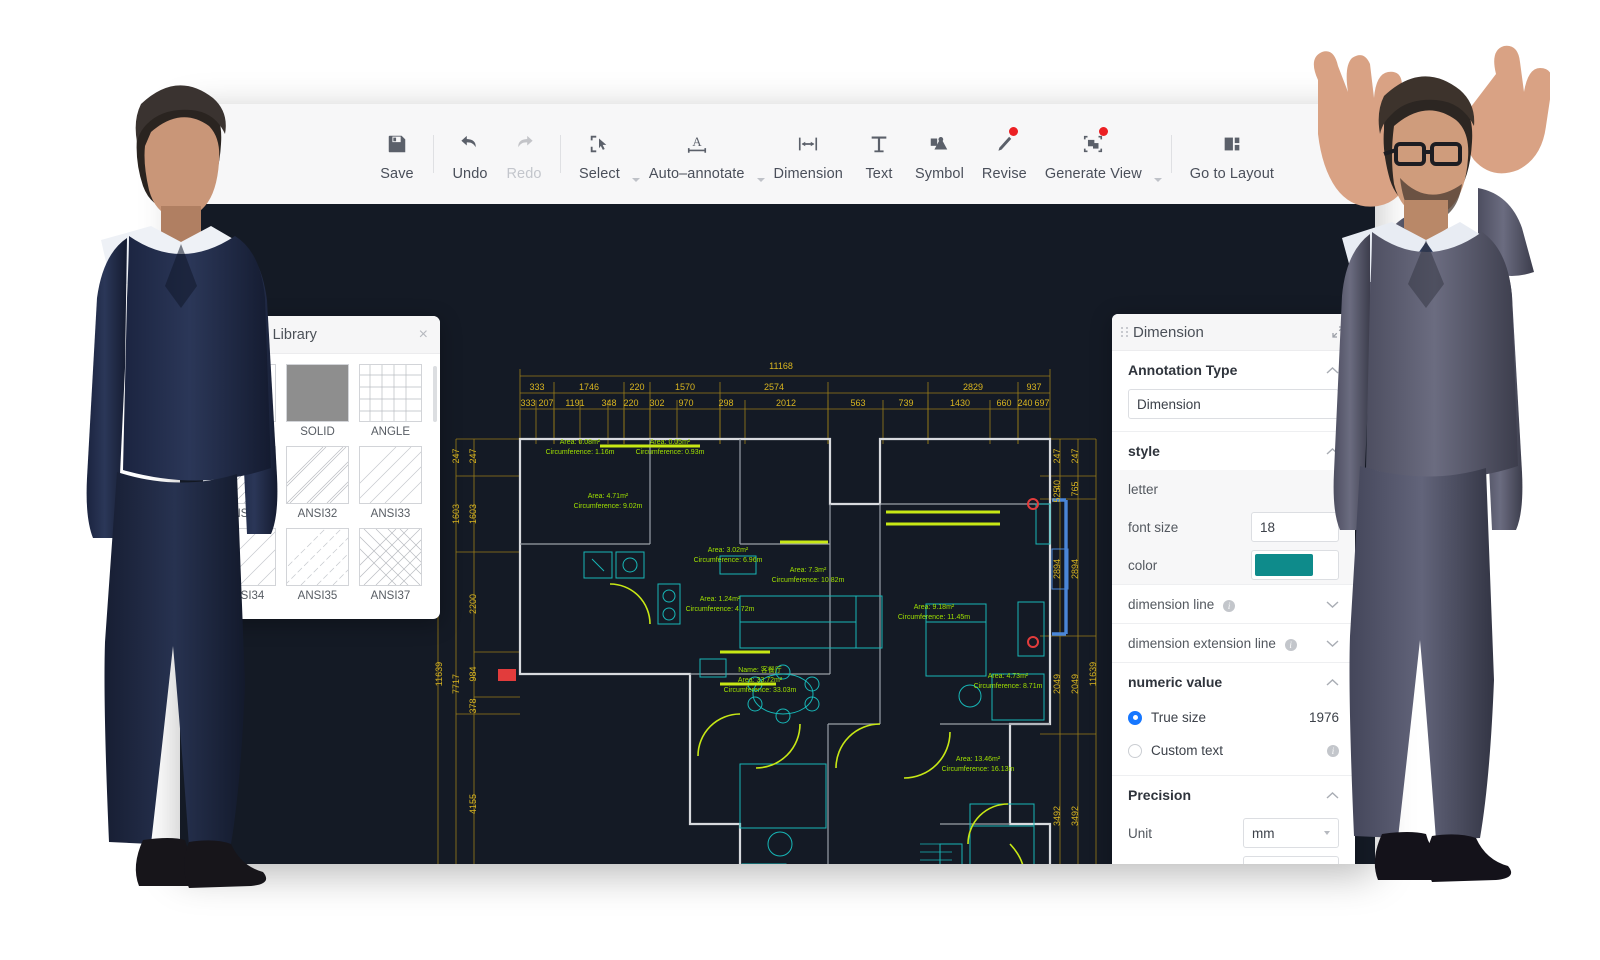  Describe the element at coordinates (1075, 684) in the screenshot. I see `dim-rightout-3: 2049` at that location.